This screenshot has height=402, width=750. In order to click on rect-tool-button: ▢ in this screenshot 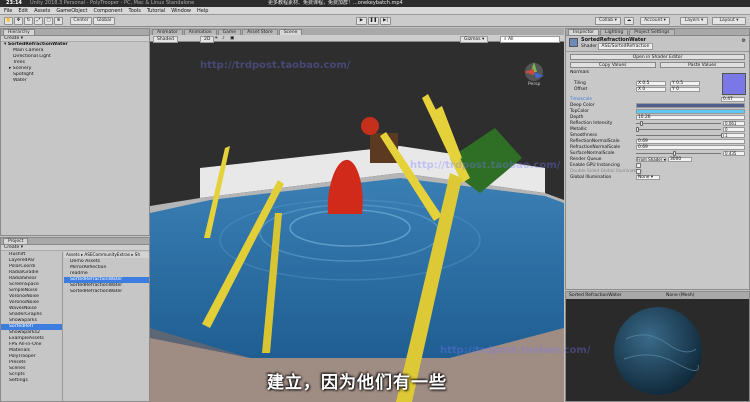, I will do `click(48, 21)`.